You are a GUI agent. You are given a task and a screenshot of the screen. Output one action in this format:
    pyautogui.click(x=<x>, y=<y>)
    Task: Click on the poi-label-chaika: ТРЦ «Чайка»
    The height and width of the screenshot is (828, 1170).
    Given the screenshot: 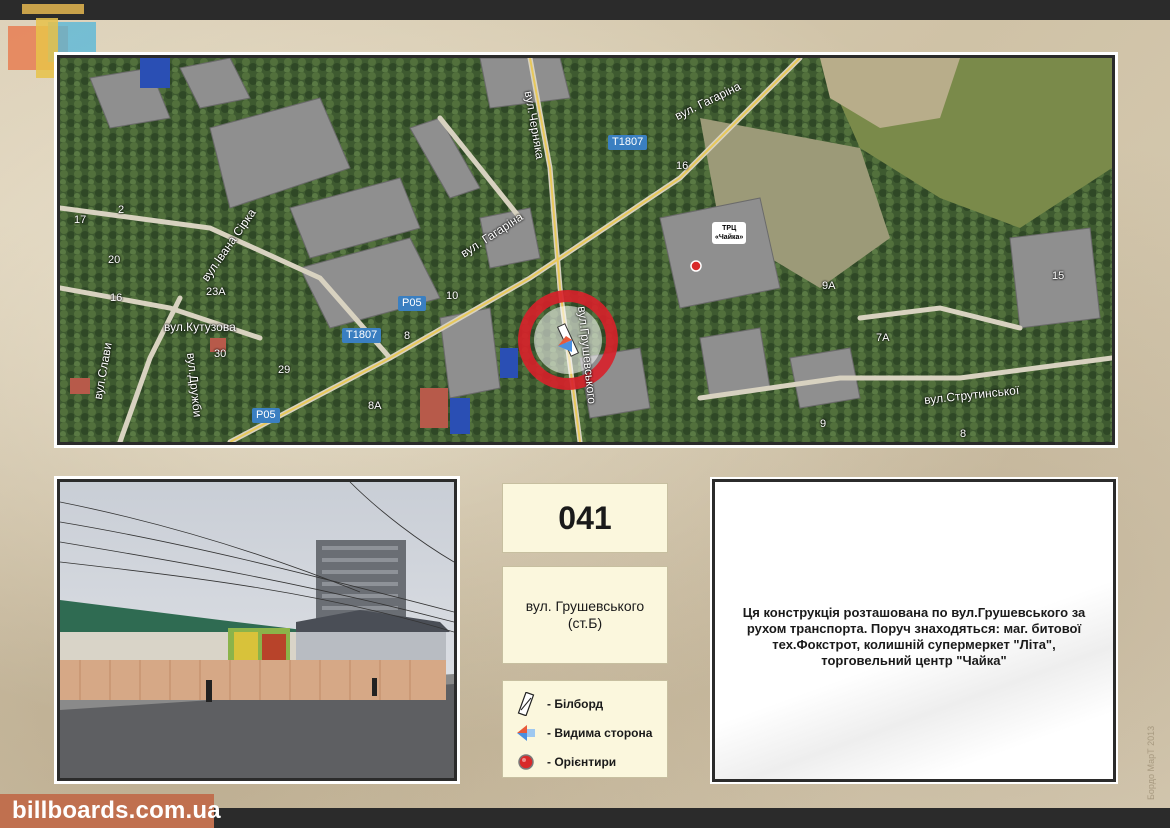 What is the action you would take?
    pyautogui.click(x=729, y=233)
    